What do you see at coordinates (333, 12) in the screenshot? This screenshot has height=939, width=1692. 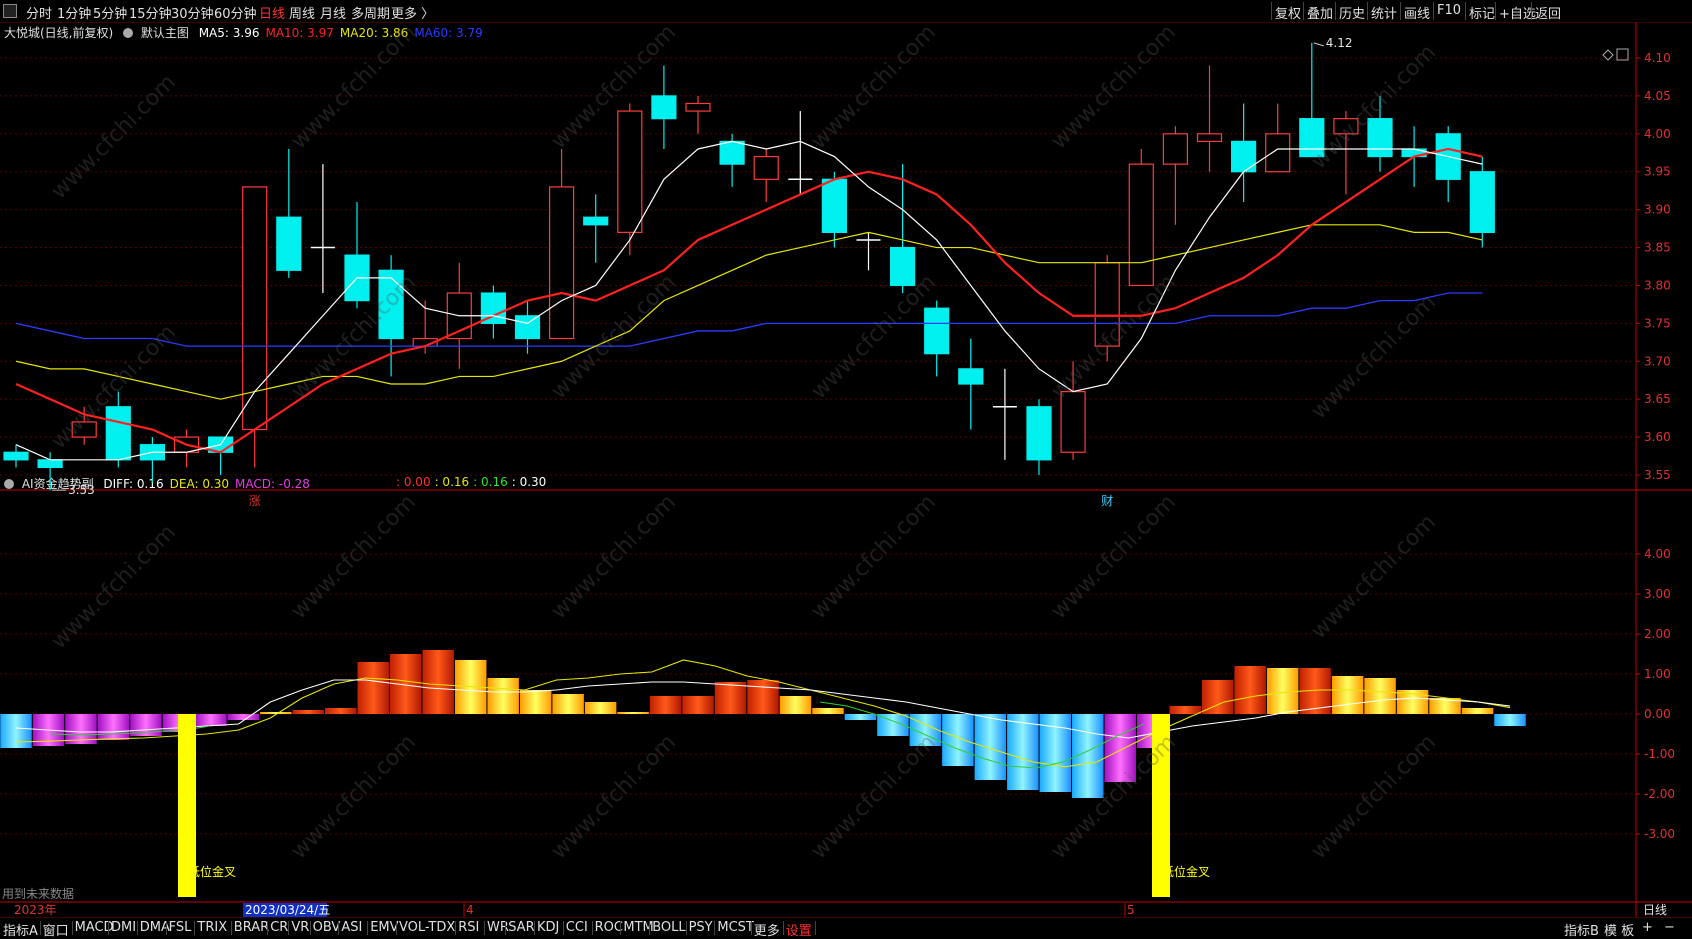 I see `period-tab-8: 月线` at bounding box center [333, 12].